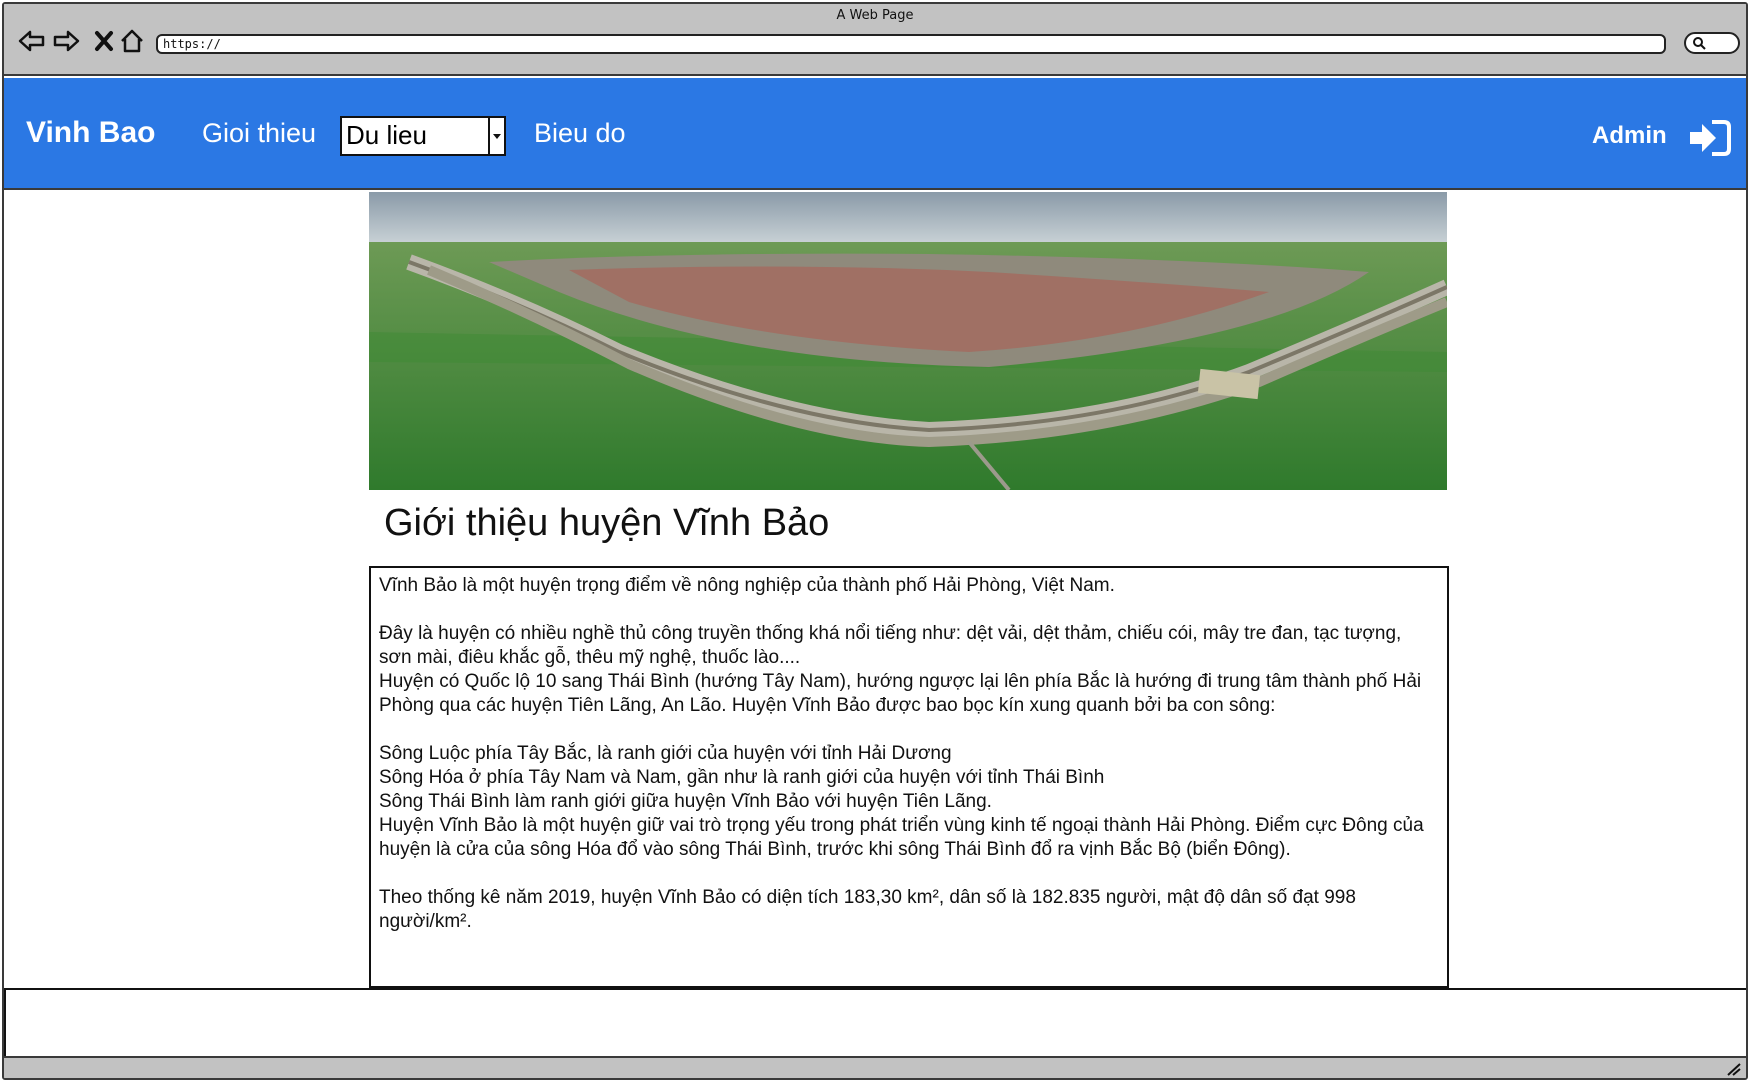 This screenshot has height=1084, width=1752. I want to click on home-icon, so click(132, 41).